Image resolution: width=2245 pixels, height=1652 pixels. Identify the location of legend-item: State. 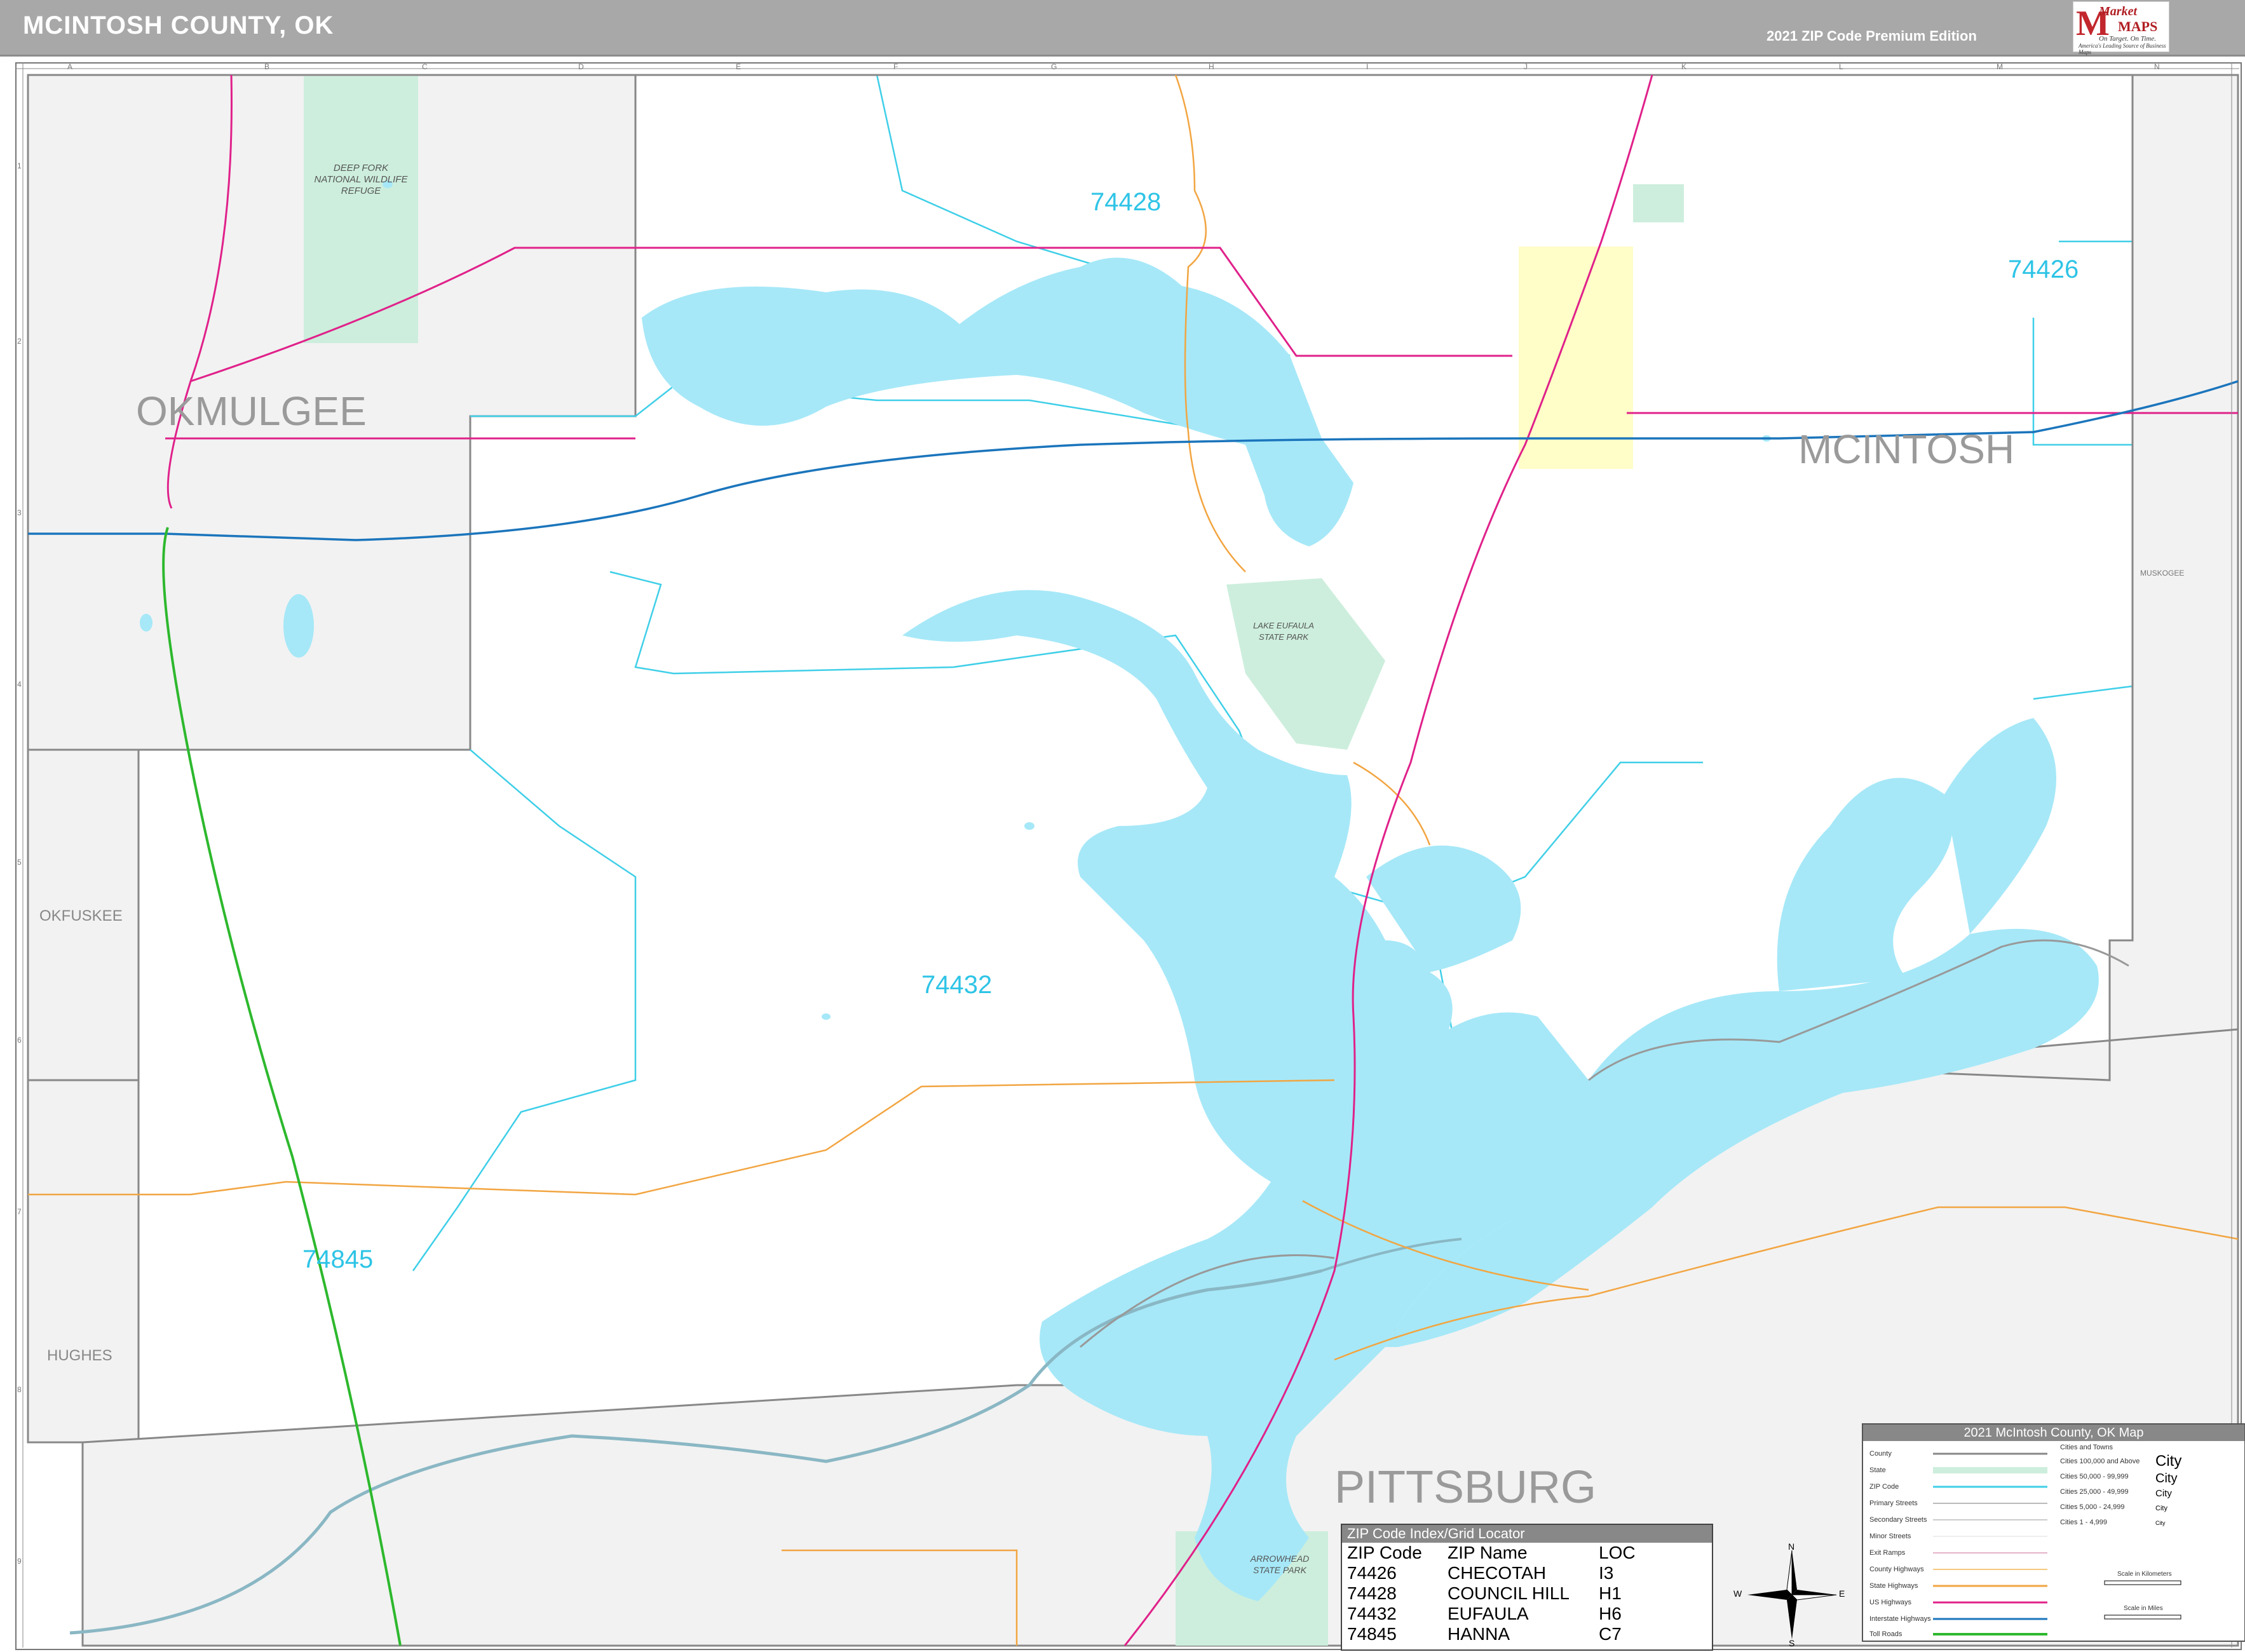
(1877, 1470).